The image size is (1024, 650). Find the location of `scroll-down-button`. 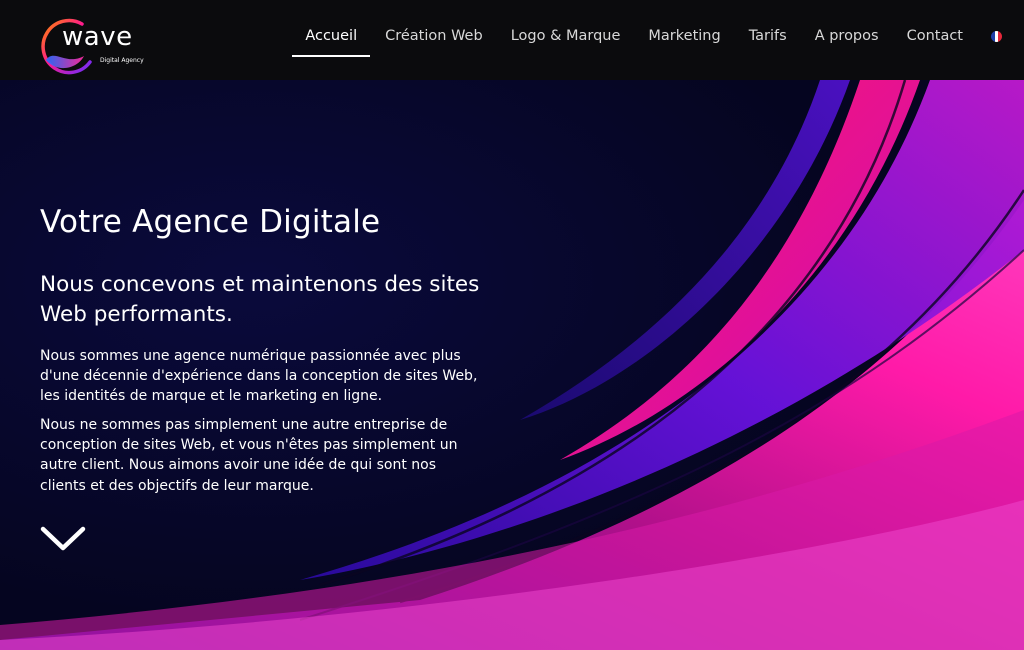

scroll-down-button is located at coordinates (63, 539).